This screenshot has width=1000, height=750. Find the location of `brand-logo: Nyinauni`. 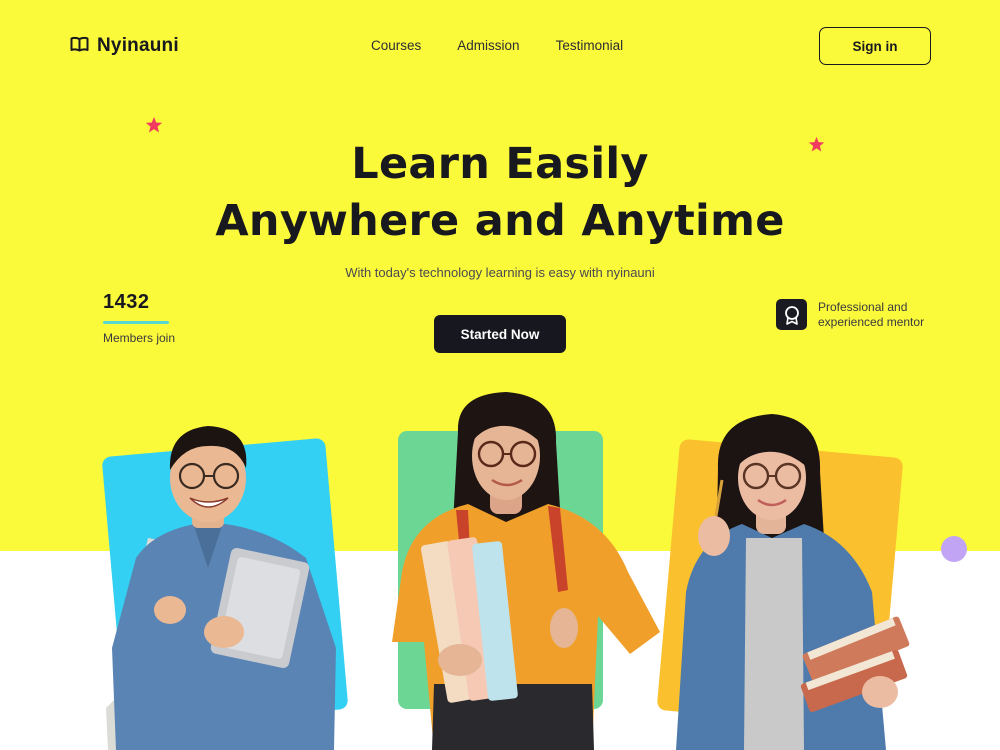

brand-logo: Nyinauni is located at coordinates (124, 46).